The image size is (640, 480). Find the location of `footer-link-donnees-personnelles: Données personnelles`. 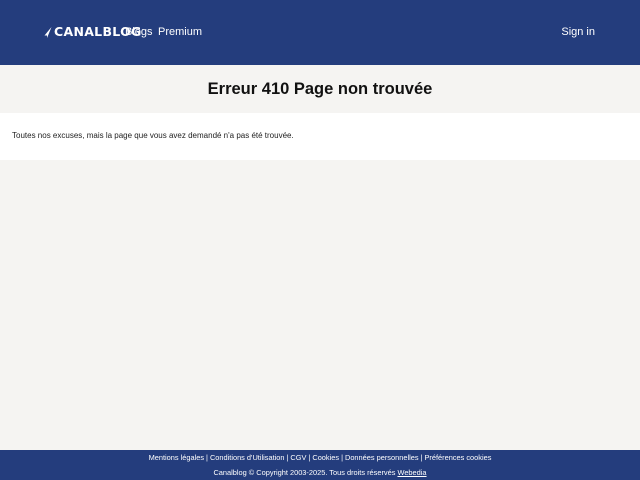

footer-link-donnees-personnelles: Données personnelles is located at coordinates (382, 457).